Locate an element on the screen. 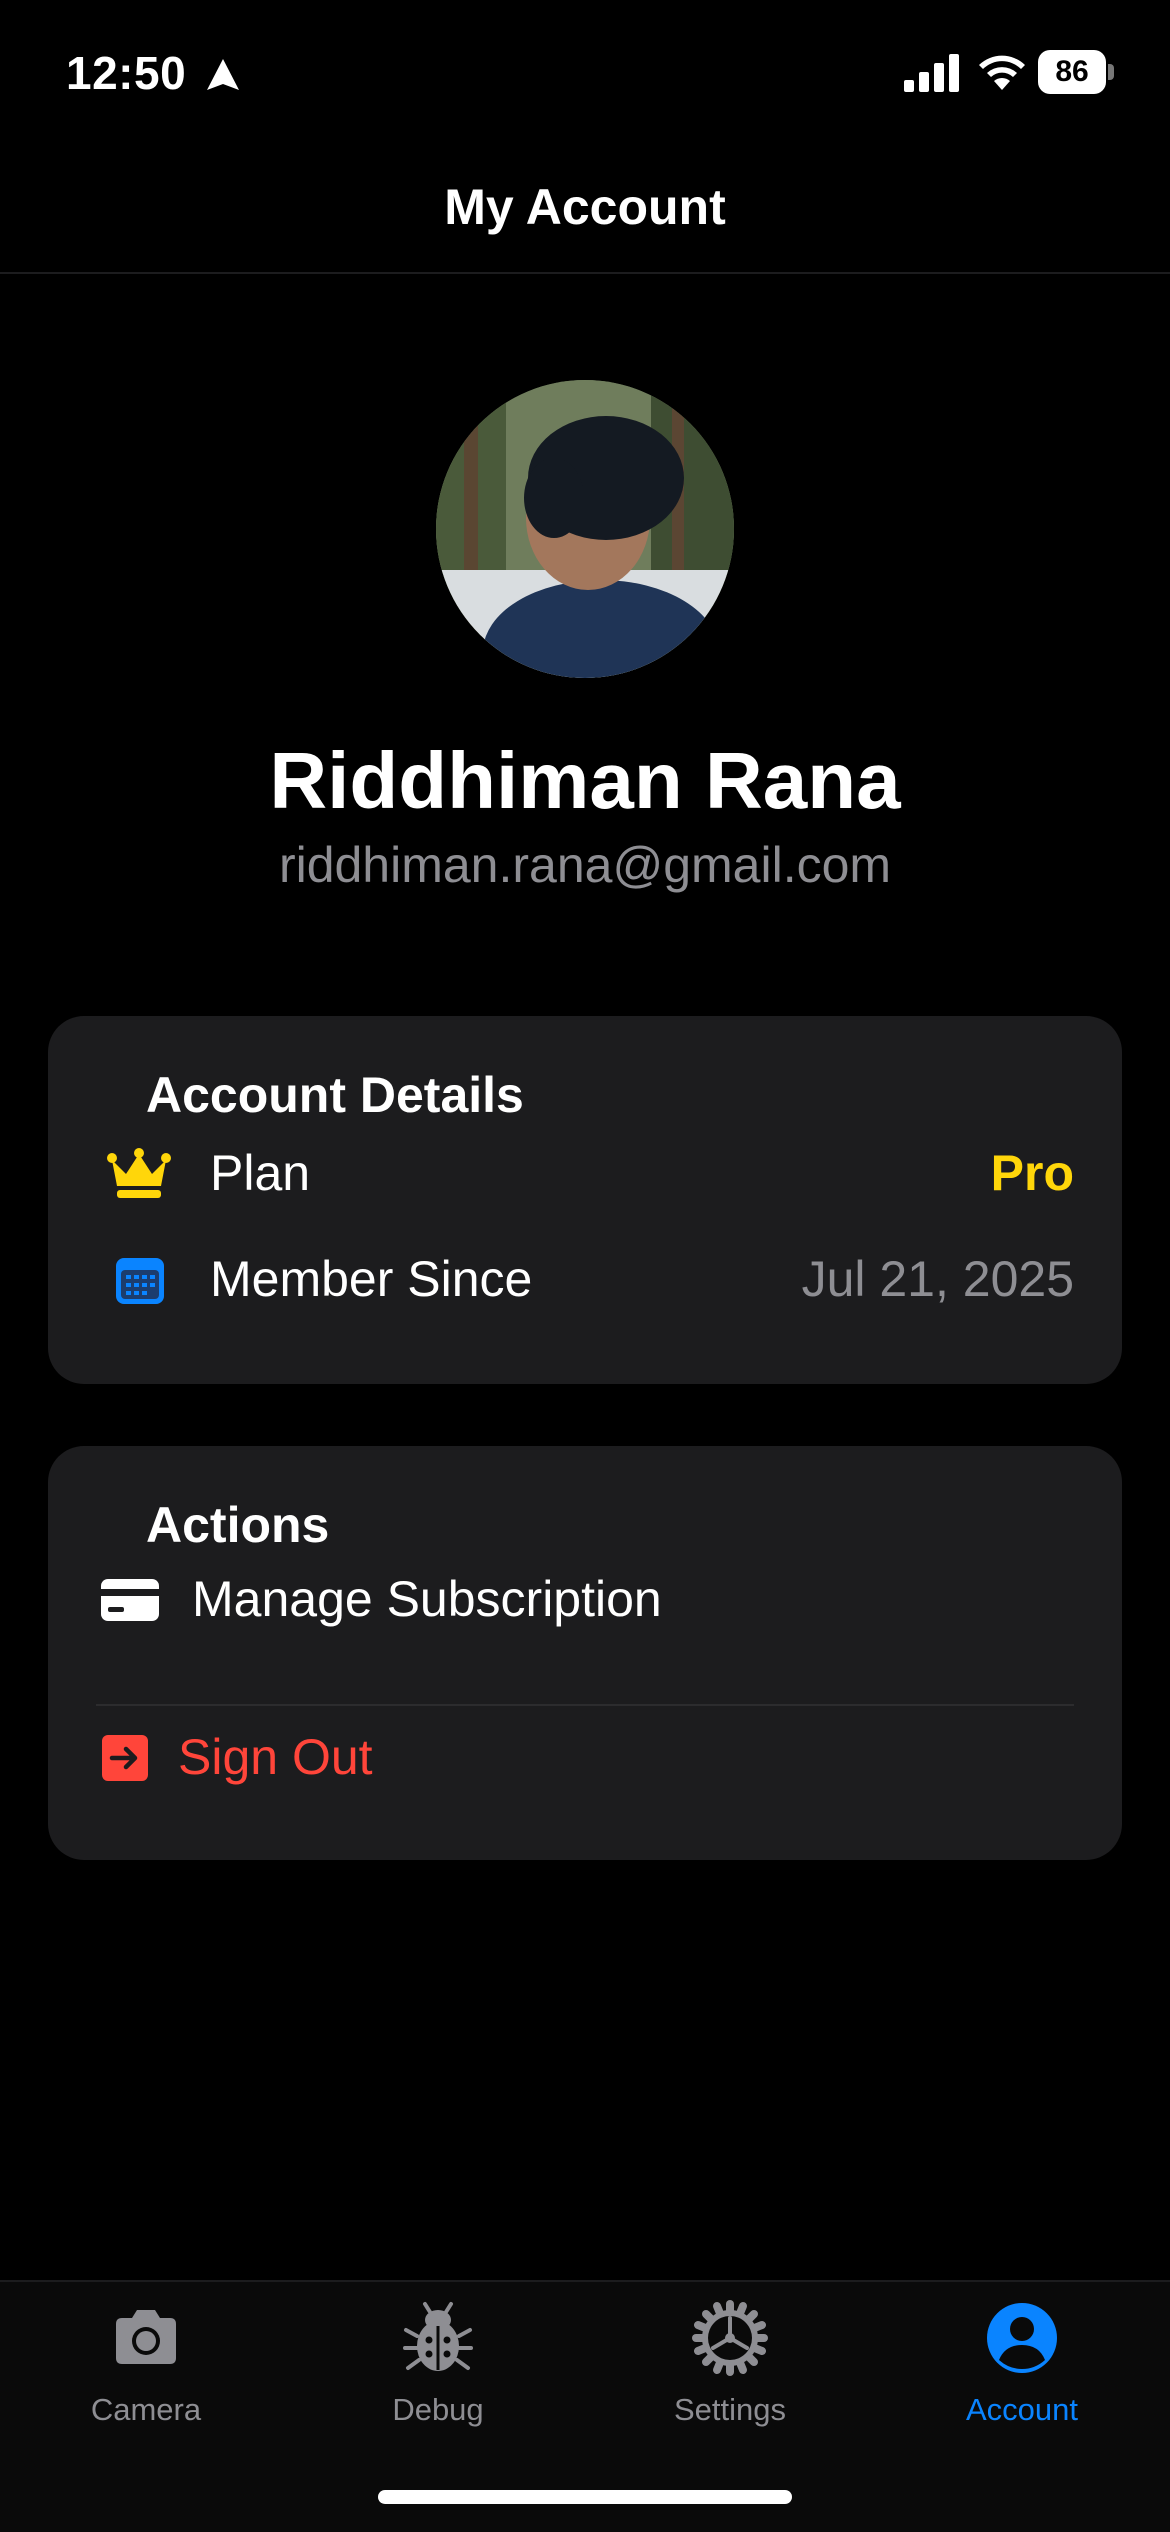 This screenshot has width=1170, height=2532. tab-debug: Debug is located at coordinates (438, 2382).